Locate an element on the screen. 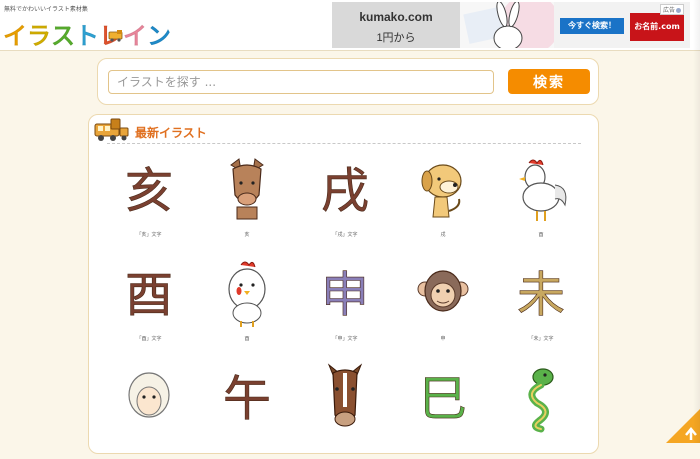  horse-icon is located at coordinates (345, 395).